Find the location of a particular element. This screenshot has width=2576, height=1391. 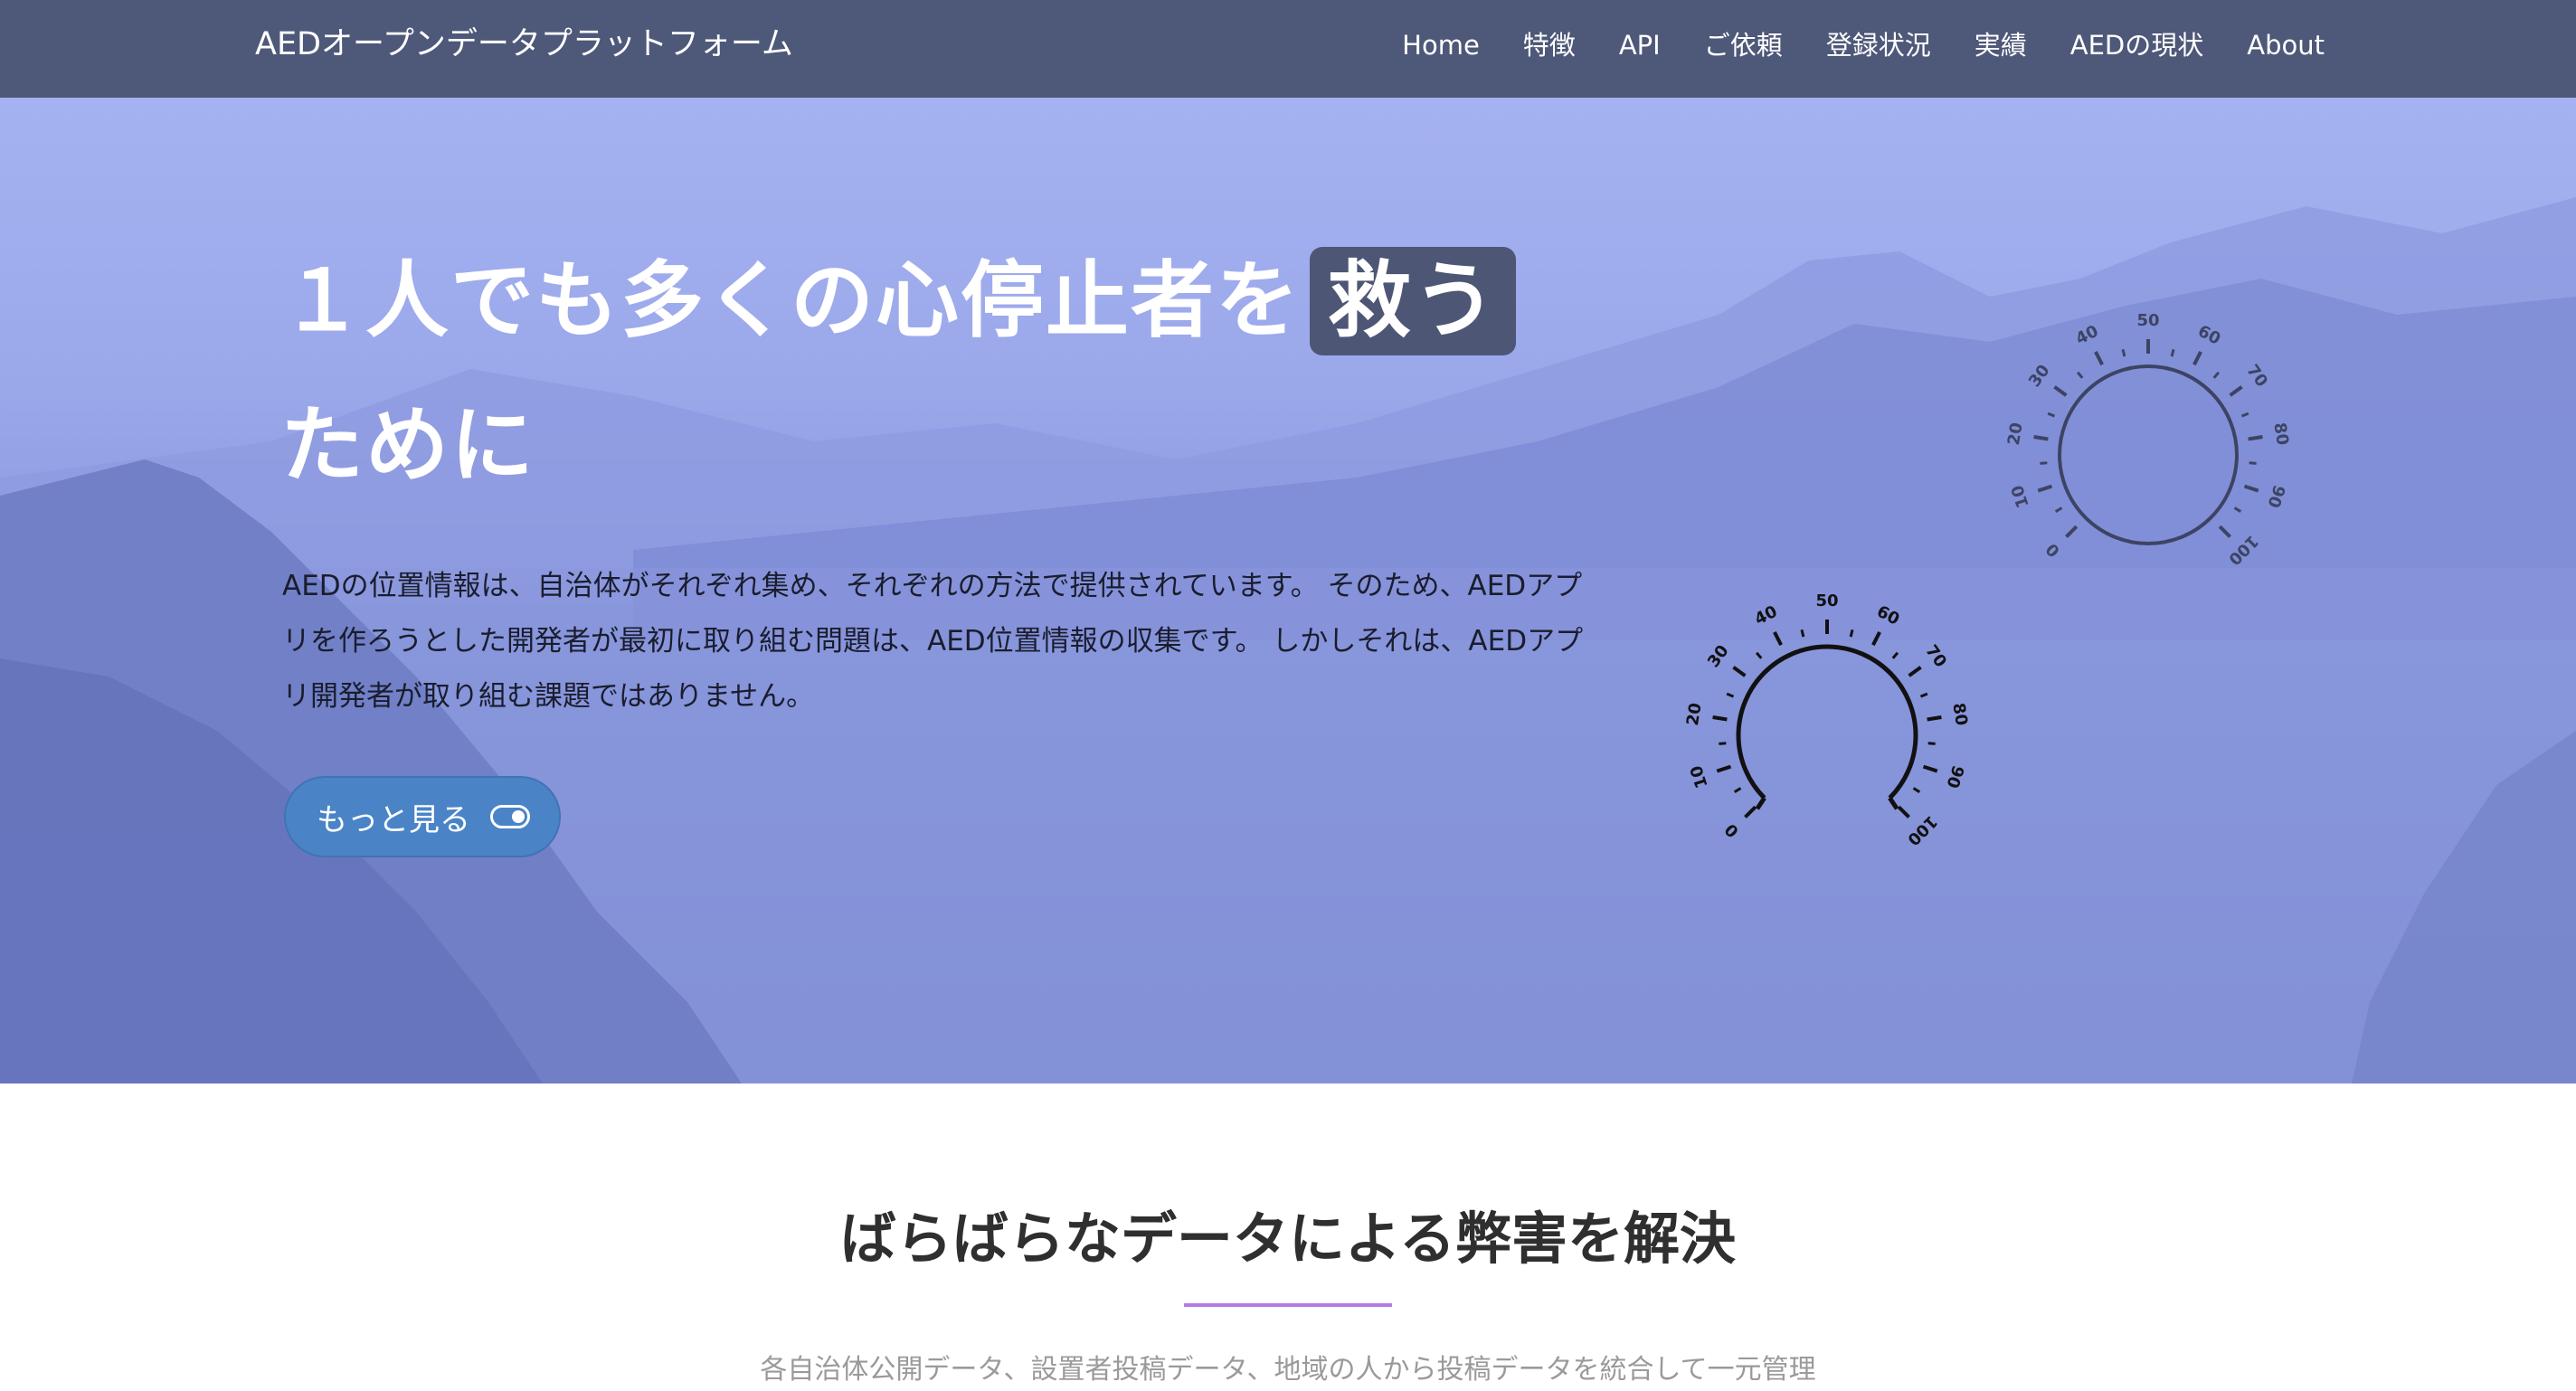

nav-link-api: API is located at coordinates (1640, 45).